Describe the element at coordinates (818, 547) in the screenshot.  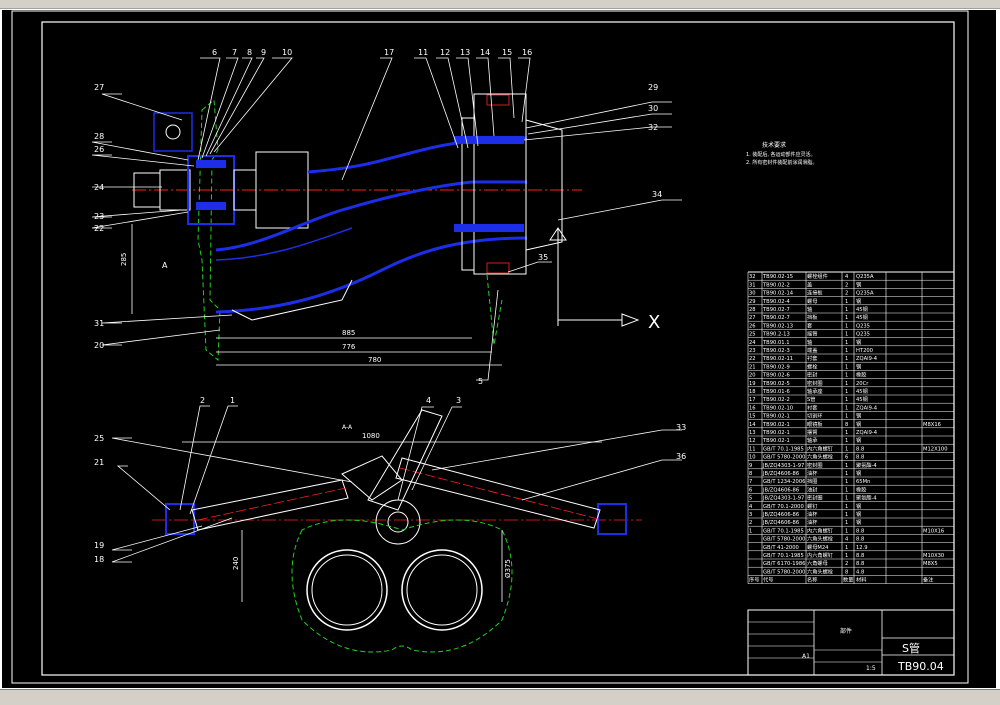
I see `bom-name: 螺母M24` at that location.